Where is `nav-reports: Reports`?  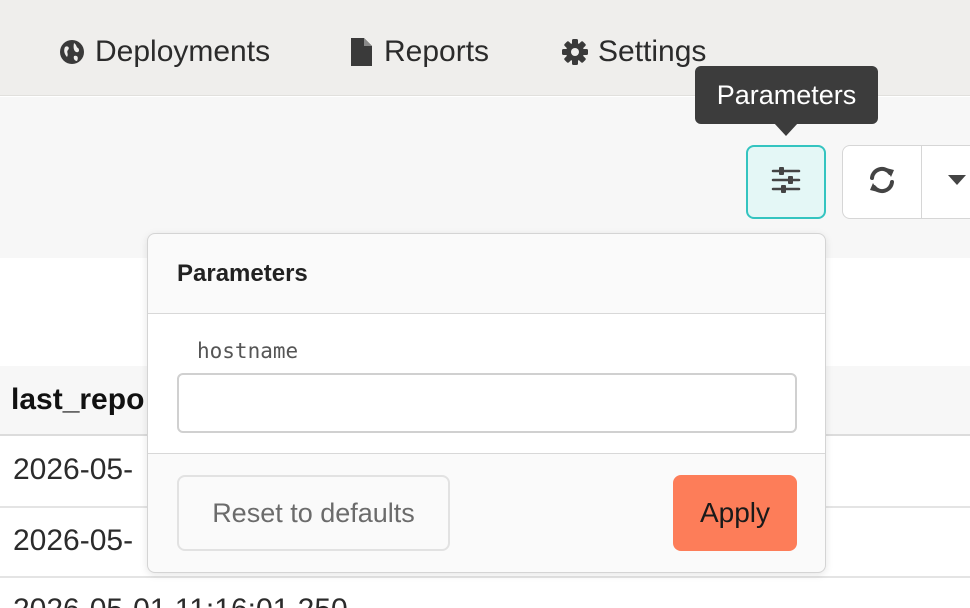 nav-reports: Reports is located at coordinates (417, 52).